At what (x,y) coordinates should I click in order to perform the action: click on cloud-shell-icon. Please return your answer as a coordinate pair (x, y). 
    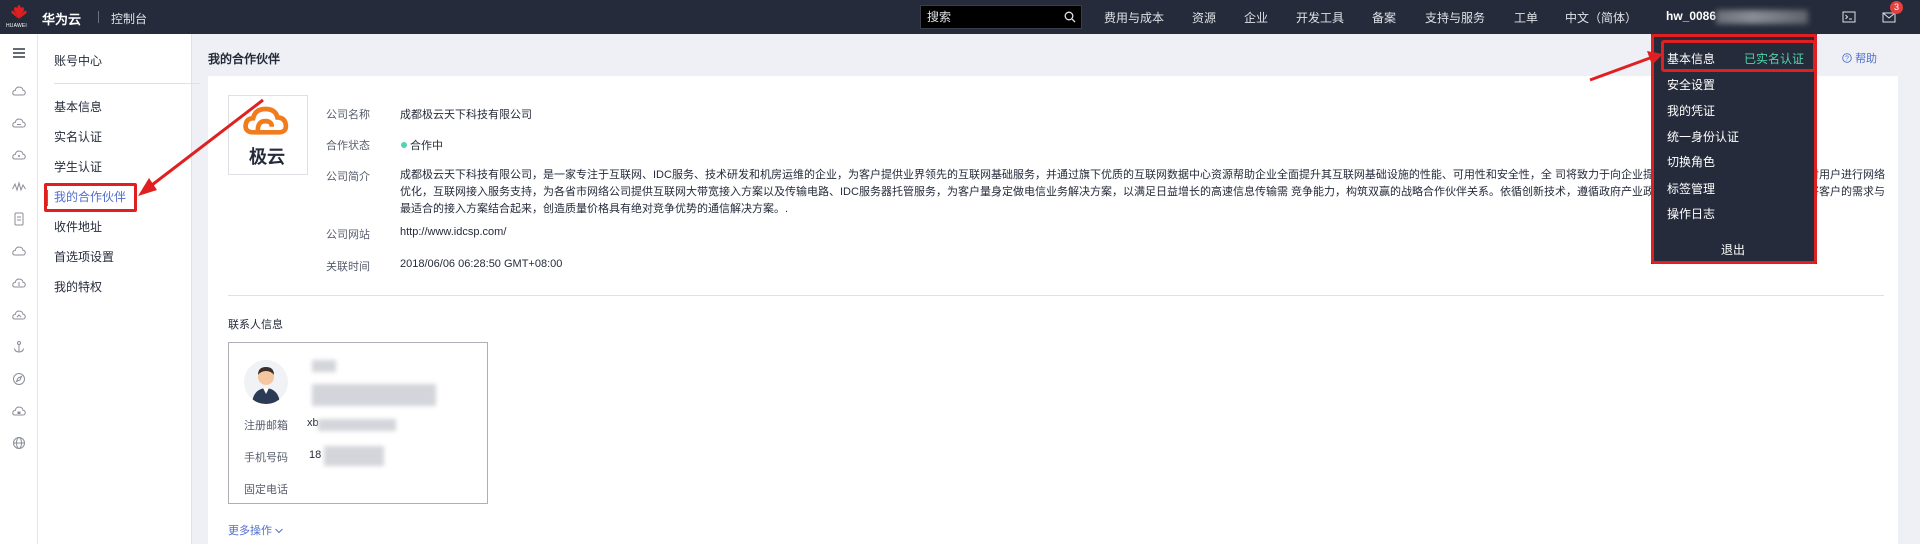
    Looking at the image, I should click on (1849, 17).